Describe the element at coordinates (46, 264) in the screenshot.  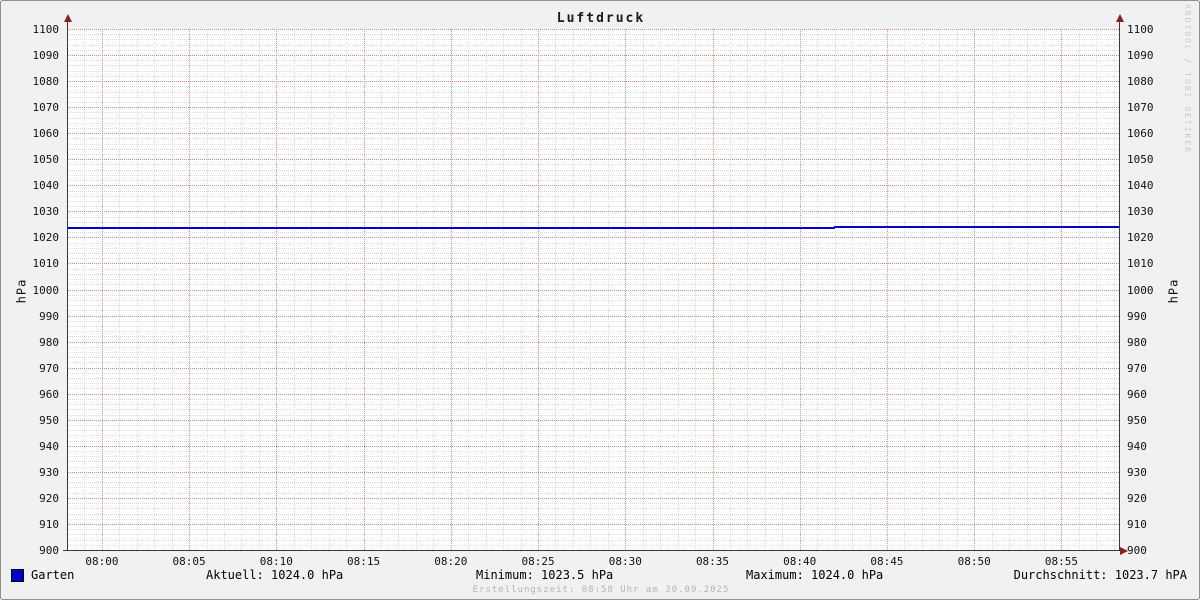
I see `y-tick-label-left: 1010` at that location.